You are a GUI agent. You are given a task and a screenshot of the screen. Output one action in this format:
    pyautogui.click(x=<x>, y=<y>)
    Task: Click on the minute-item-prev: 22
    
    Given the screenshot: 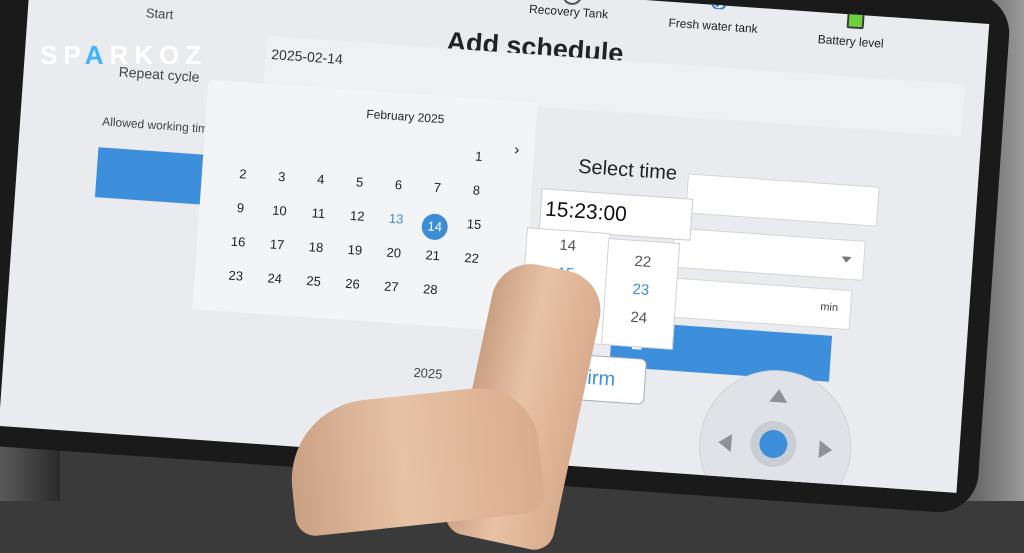 What is the action you would take?
    pyautogui.click(x=642, y=262)
    